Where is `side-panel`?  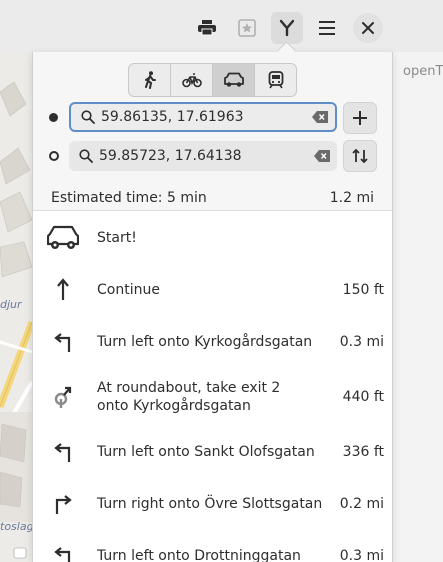
side-panel is located at coordinates (417, 307).